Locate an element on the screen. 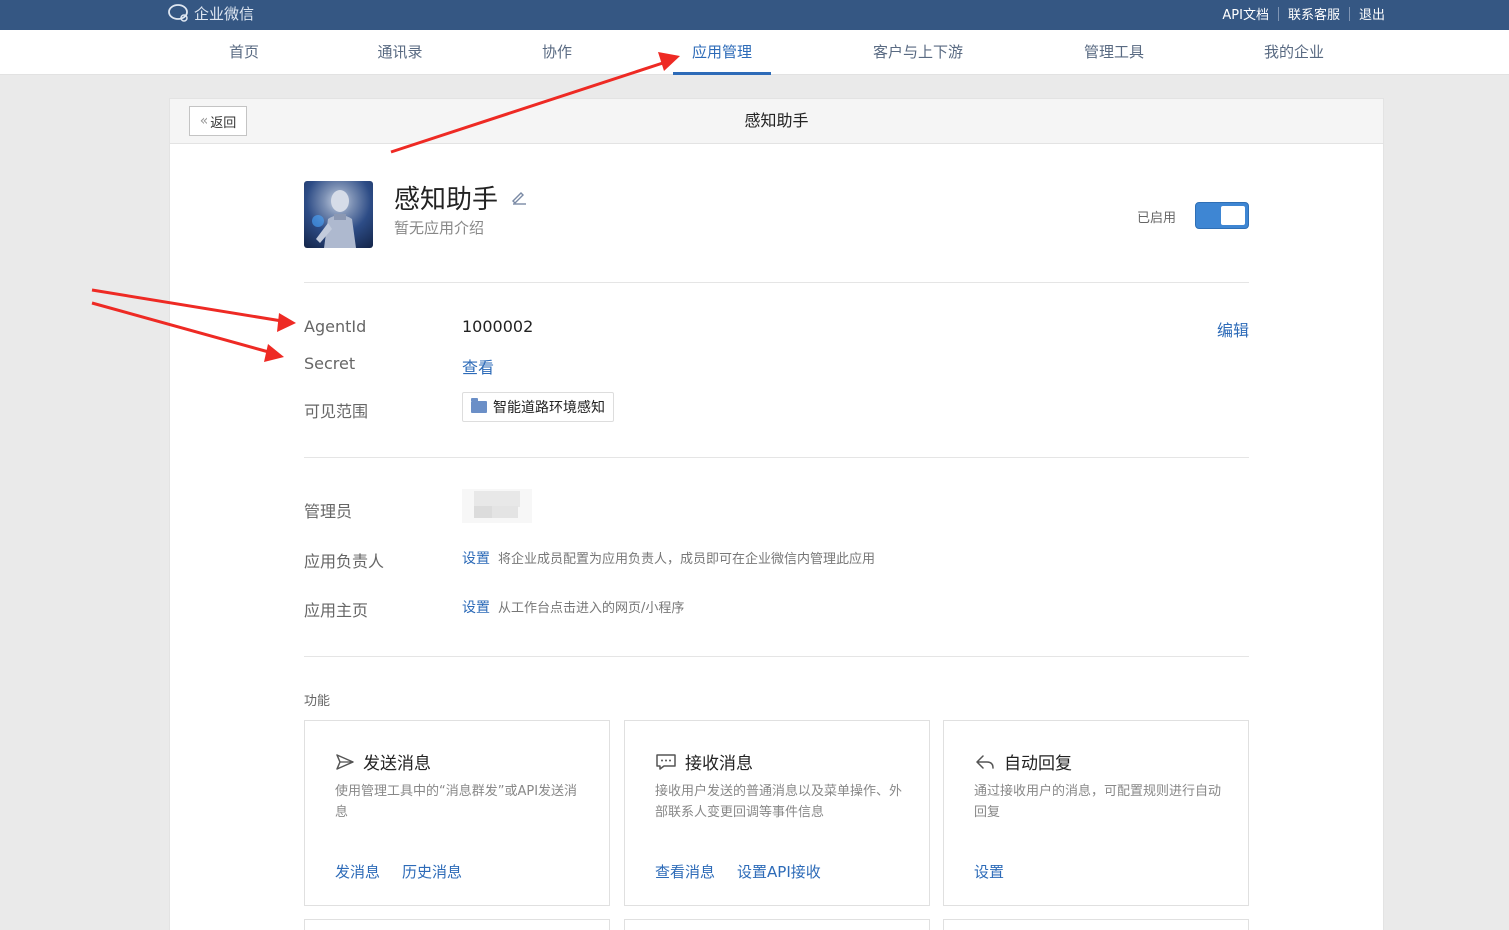  view-secret-link: 查看 is located at coordinates (478, 366).